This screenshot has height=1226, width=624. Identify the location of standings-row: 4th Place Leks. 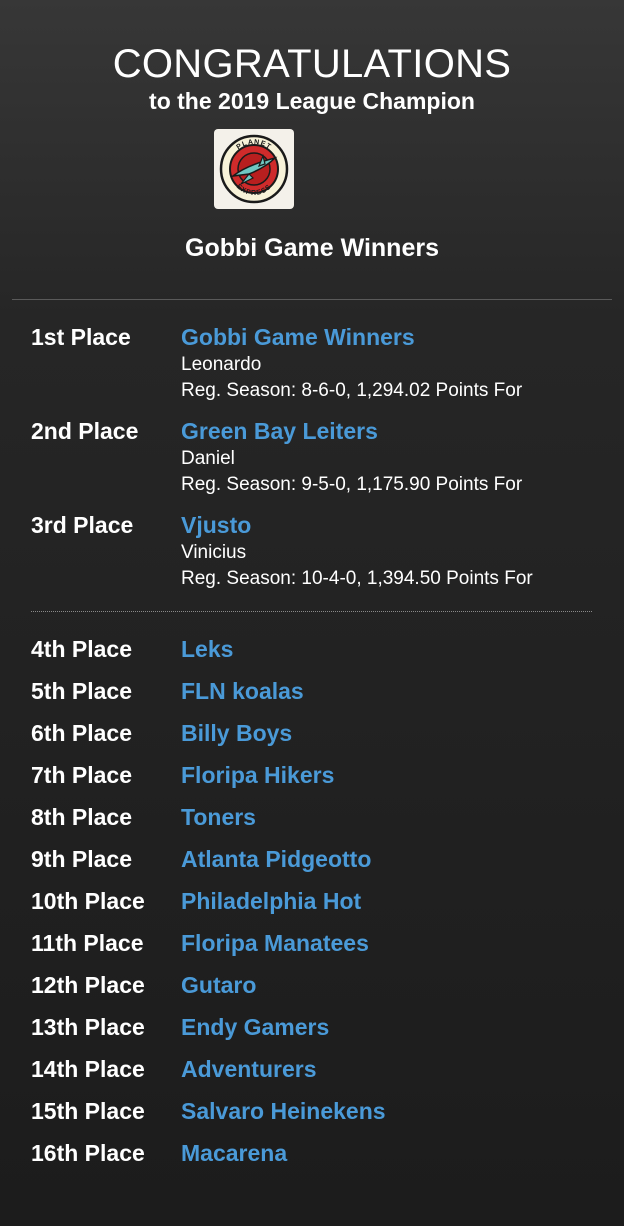
(321, 655).